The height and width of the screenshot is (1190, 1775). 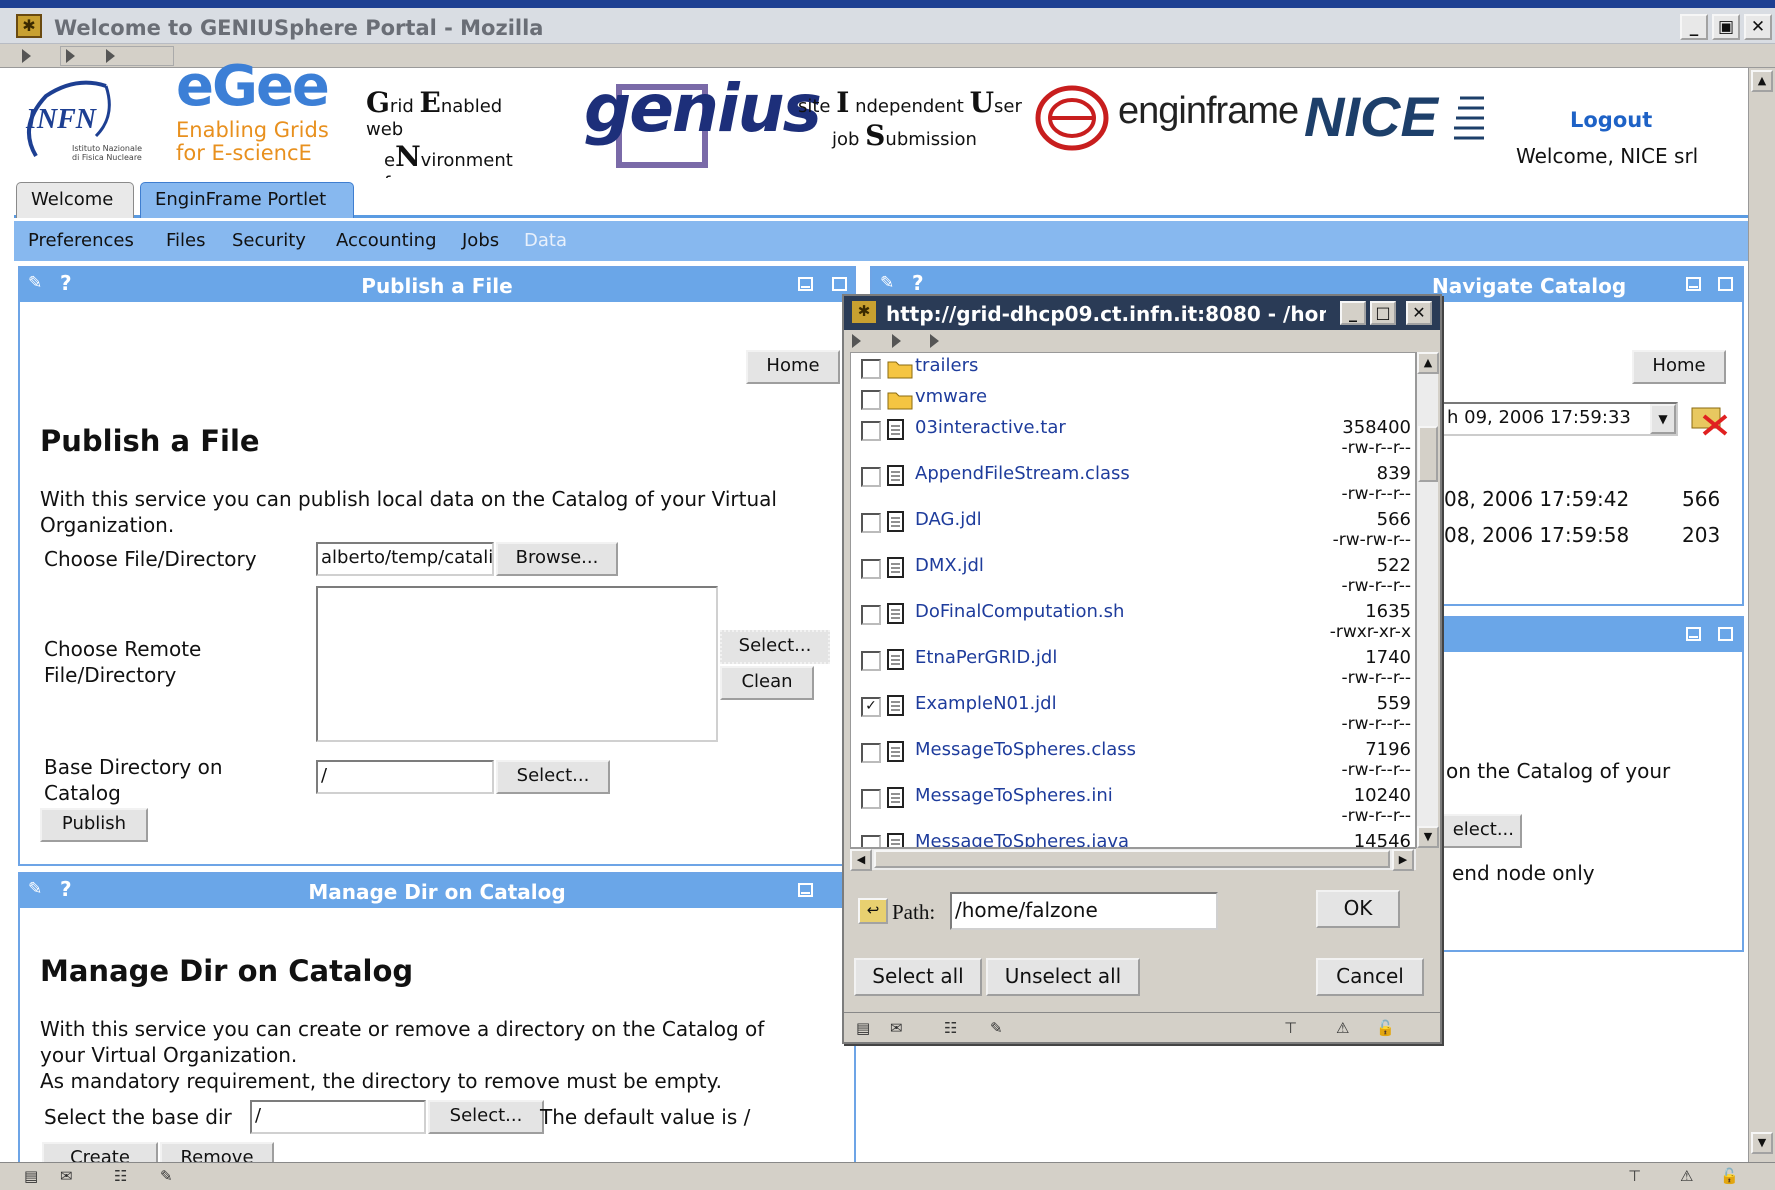 I want to click on menu-jobs: Jobs, so click(x=480, y=240).